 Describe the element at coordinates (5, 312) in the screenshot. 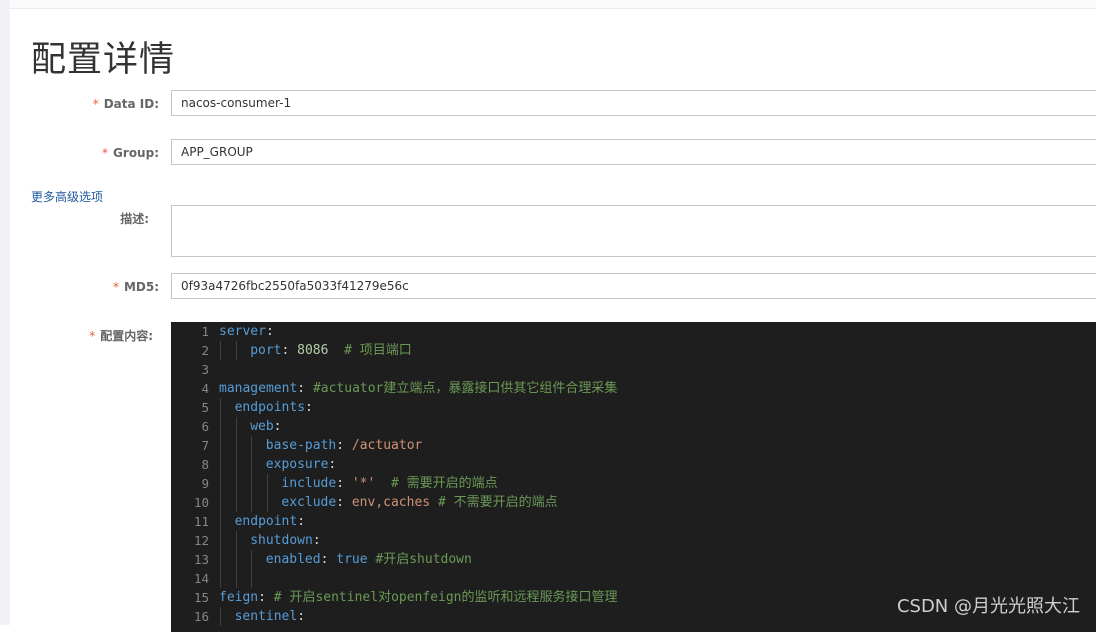

I see `left-sidebar-edge` at that location.